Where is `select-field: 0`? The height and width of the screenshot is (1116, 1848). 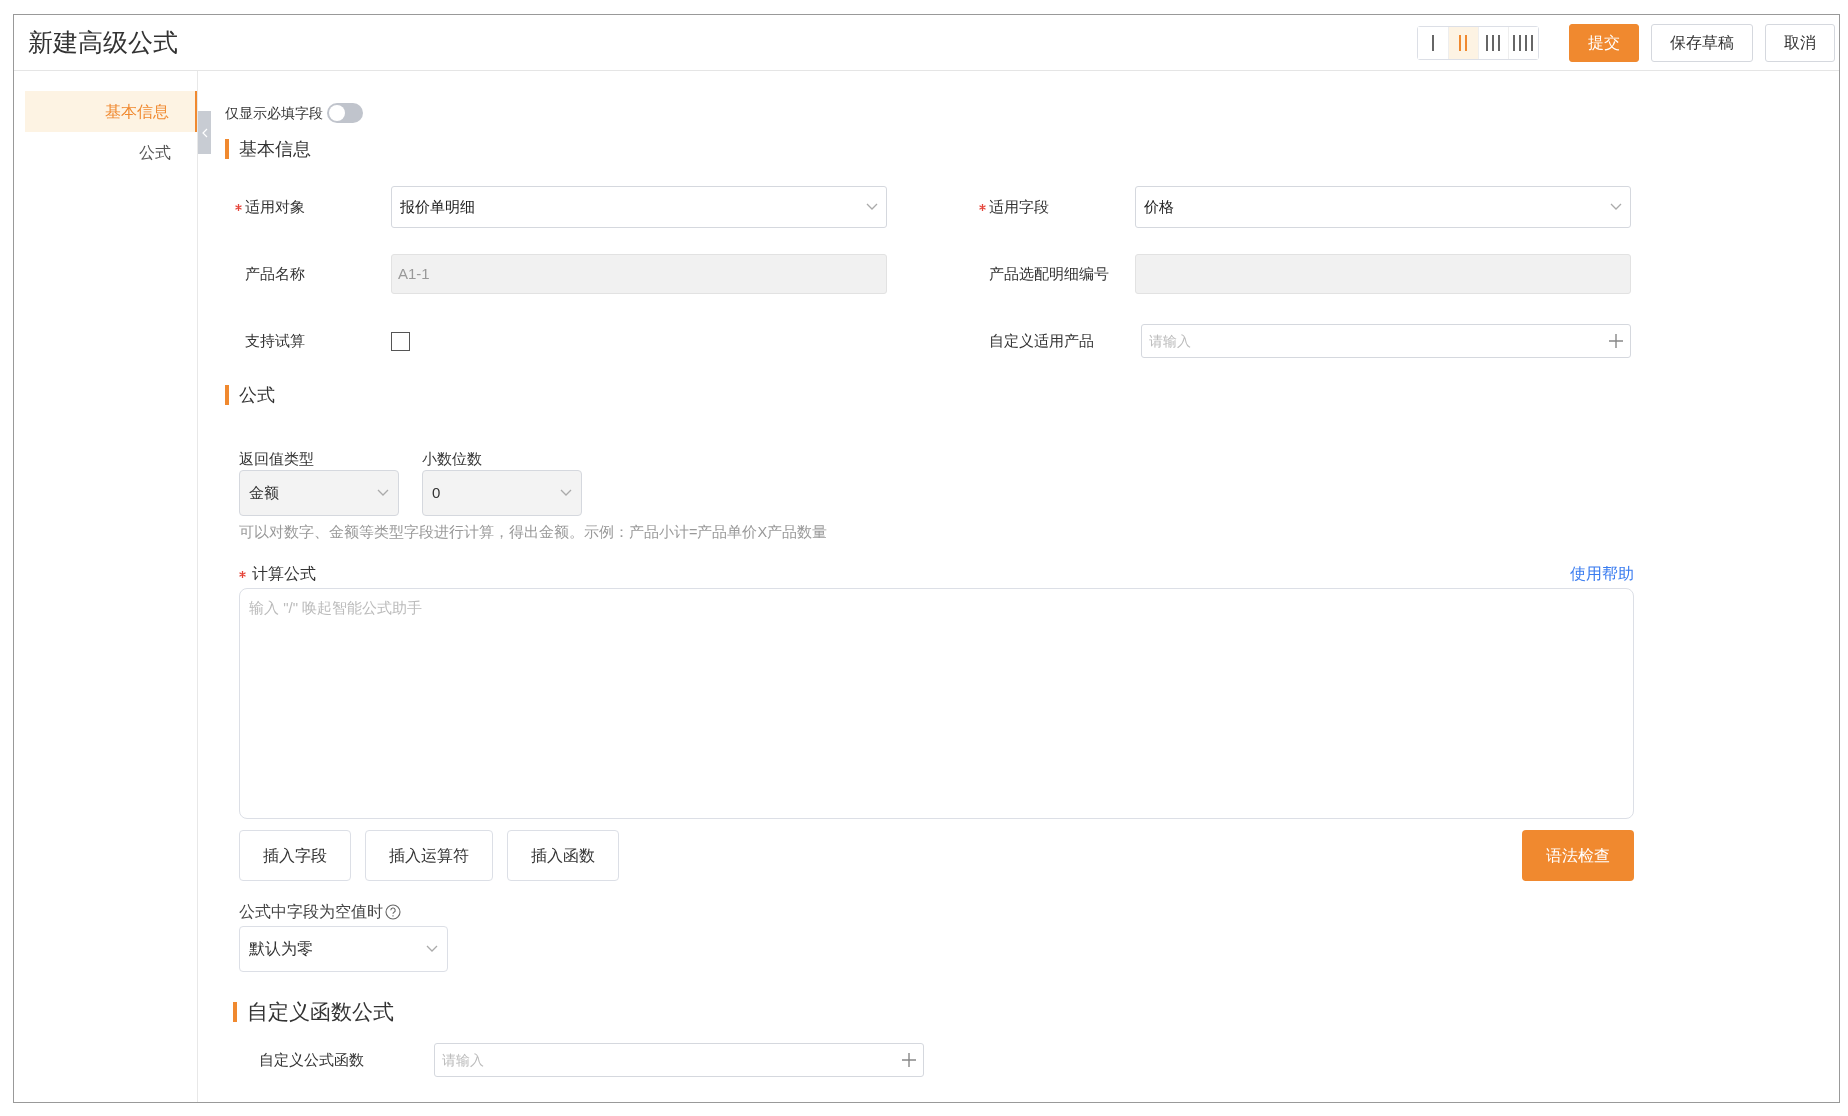 select-field: 0 is located at coordinates (502, 493).